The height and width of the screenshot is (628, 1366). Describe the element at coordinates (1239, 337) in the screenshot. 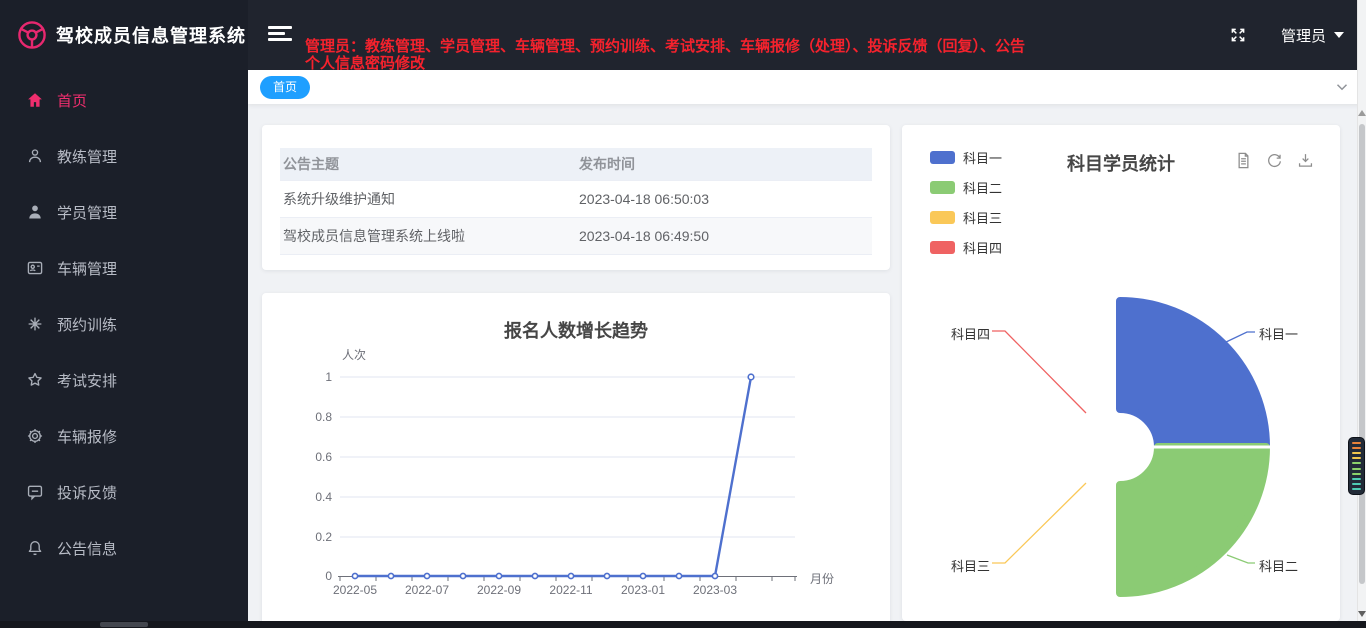

I see `label-line-subject1` at that location.